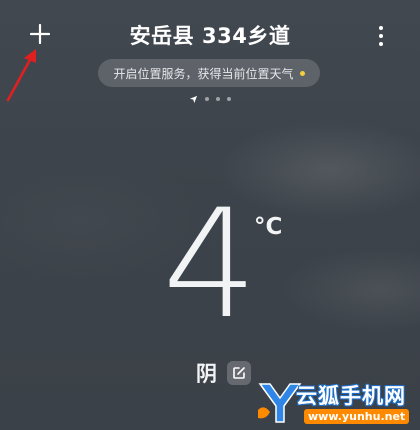  Describe the element at coordinates (193, 99) in the screenshot. I see `location-arrow-icon` at that location.